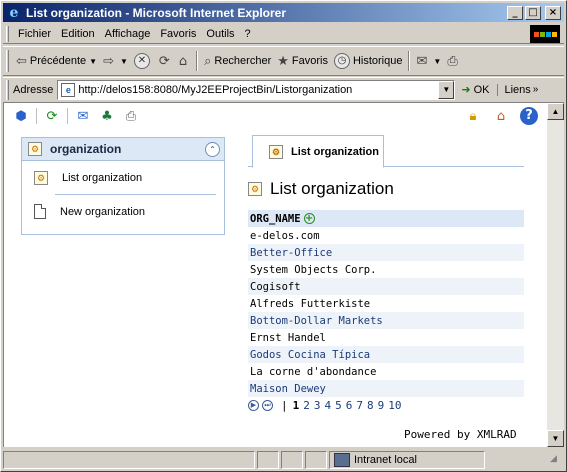 Image resolution: width=567 pixels, height=472 pixels. I want to click on page-link: 3, so click(317, 405).